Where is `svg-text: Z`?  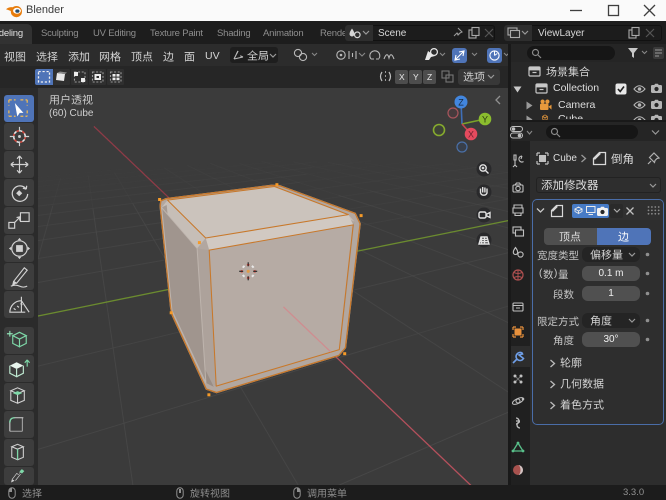
svg-text: Z is located at coordinates (461, 103).